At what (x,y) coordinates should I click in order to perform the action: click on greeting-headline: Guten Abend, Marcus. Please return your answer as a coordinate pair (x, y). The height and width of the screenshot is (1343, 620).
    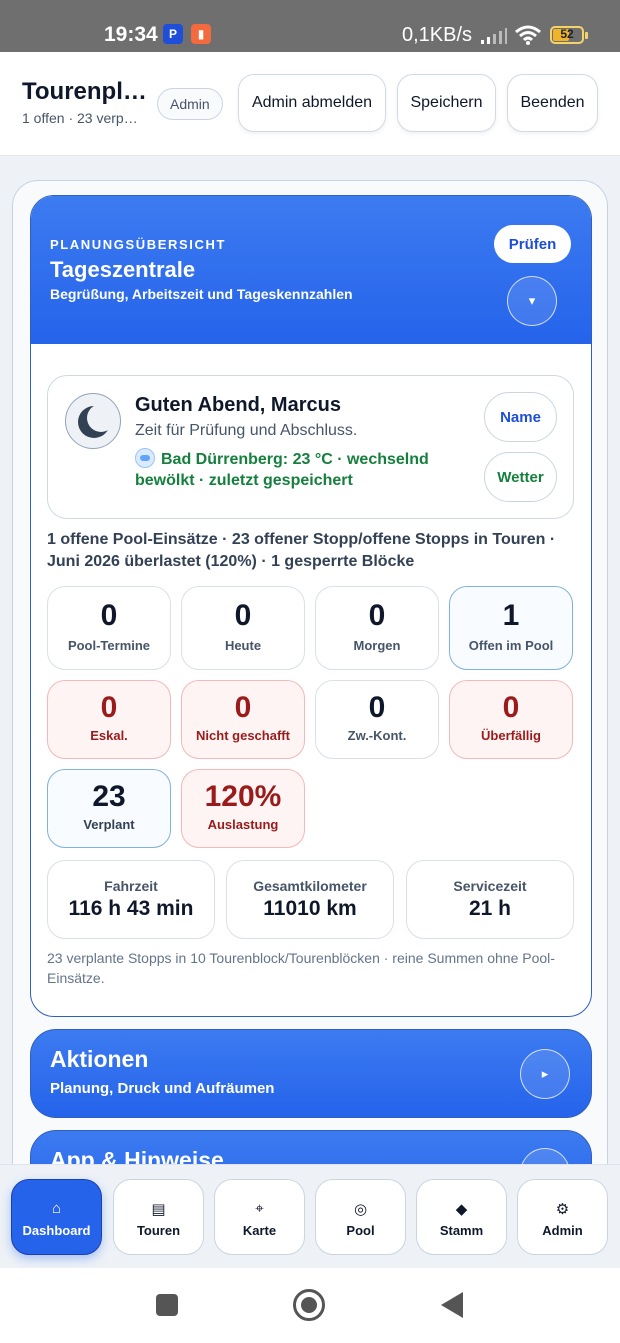
    Looking at the image, I should click on (238, 405).